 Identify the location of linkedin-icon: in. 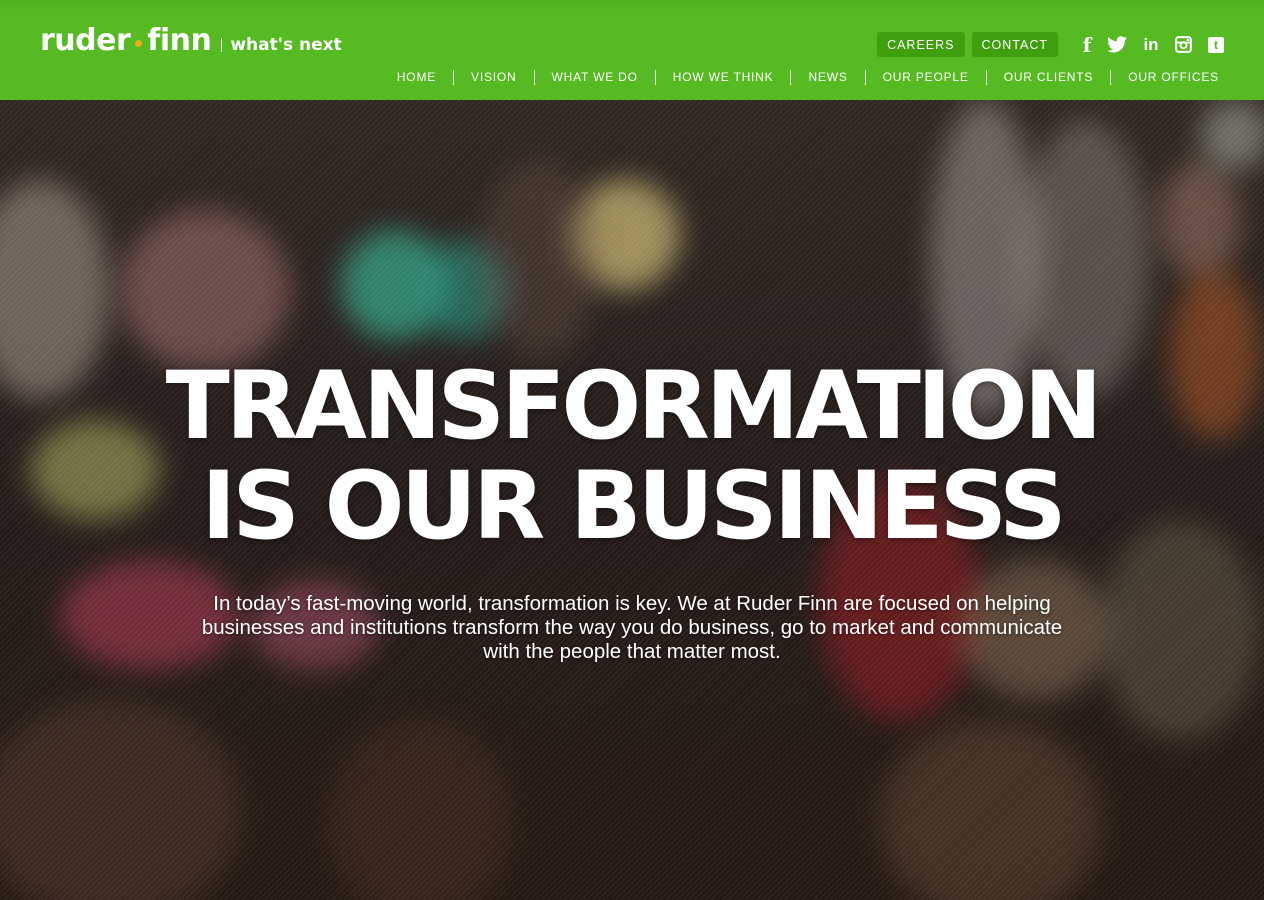
(1151, 45).